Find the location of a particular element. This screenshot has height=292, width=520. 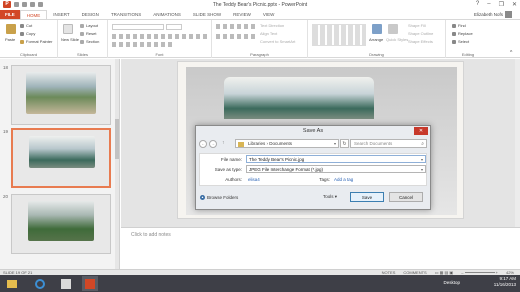

section-button: Section is located at coordinates (89, 41).